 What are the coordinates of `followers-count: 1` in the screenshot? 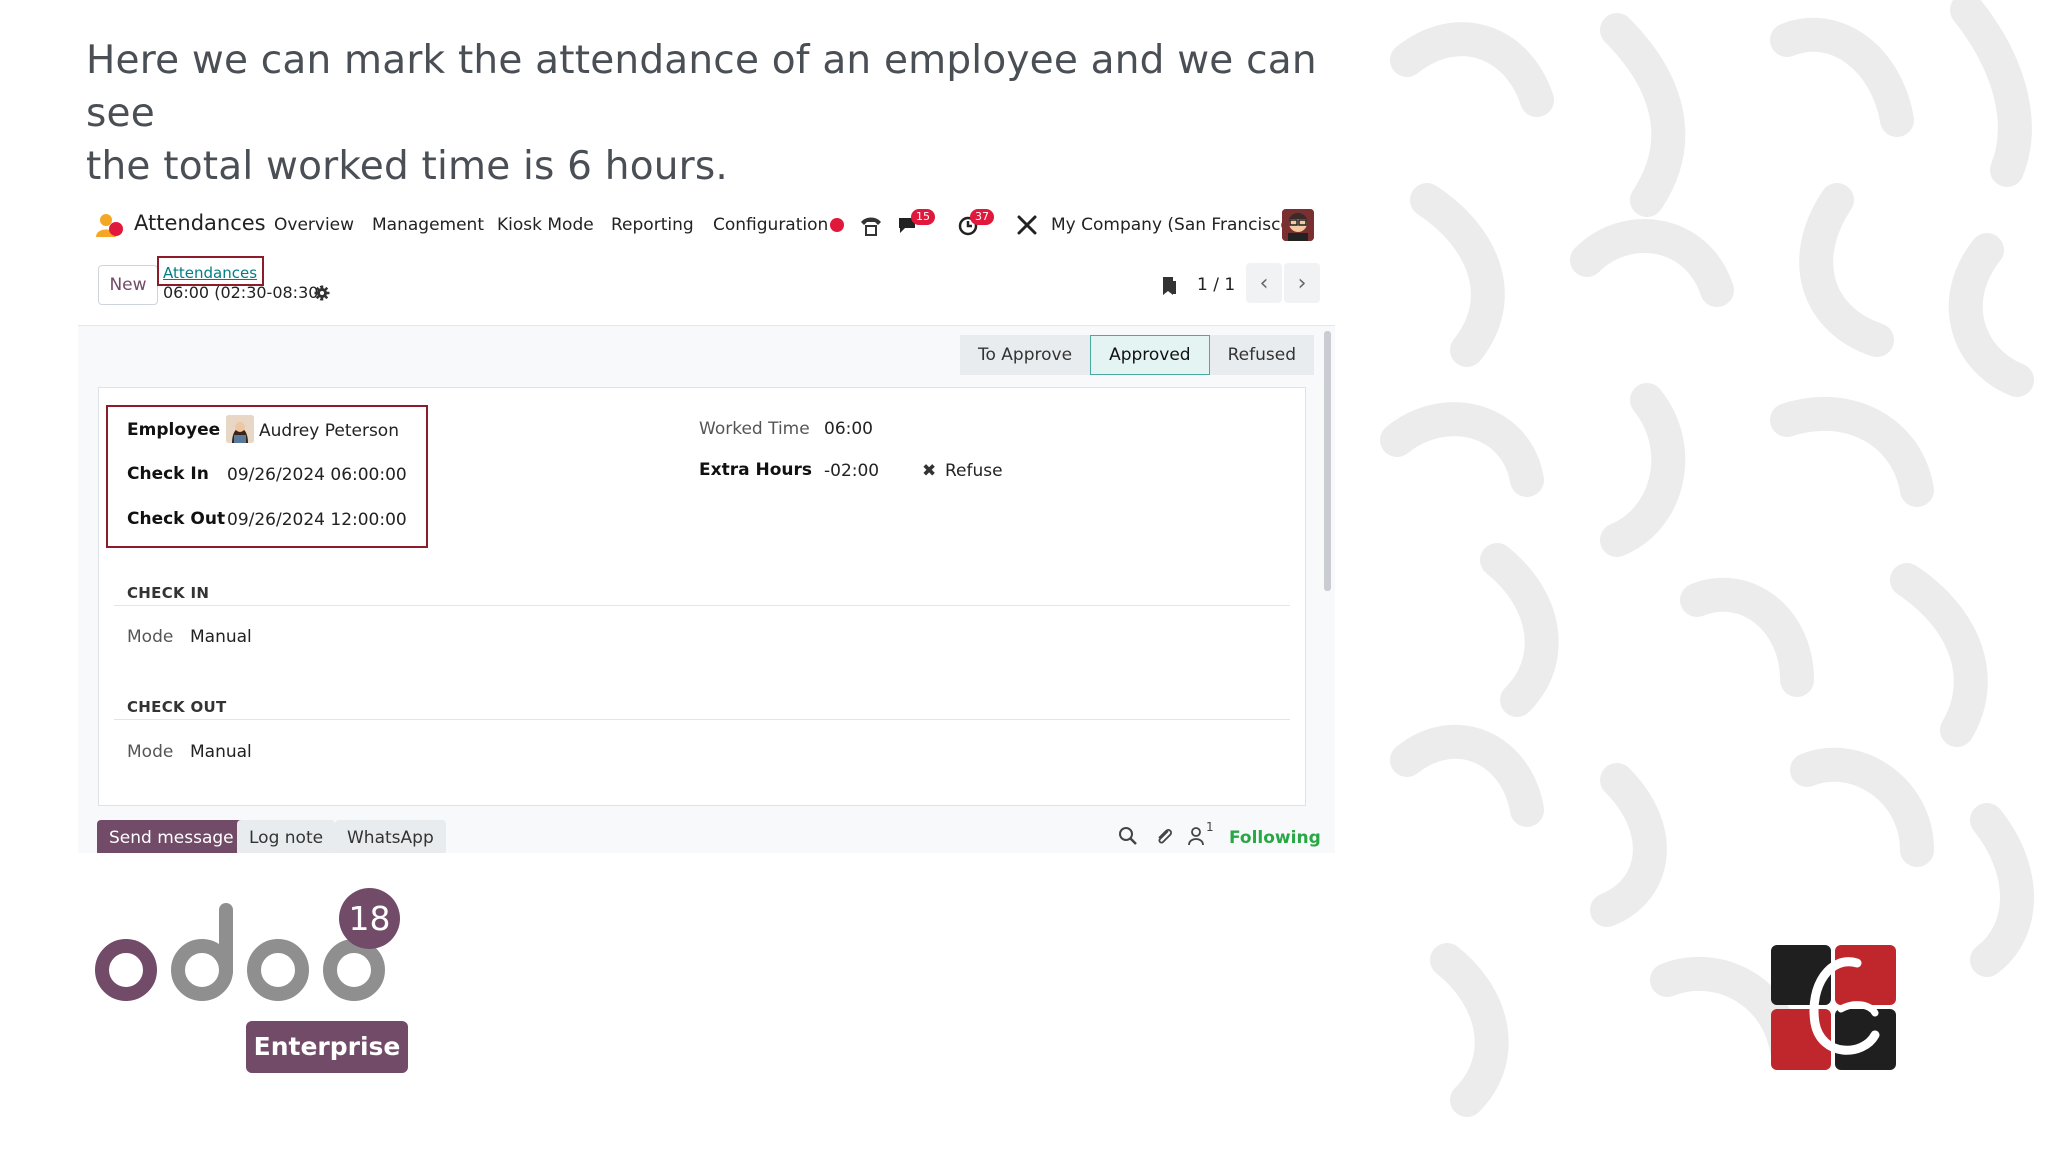 It's located at (1210, 827).